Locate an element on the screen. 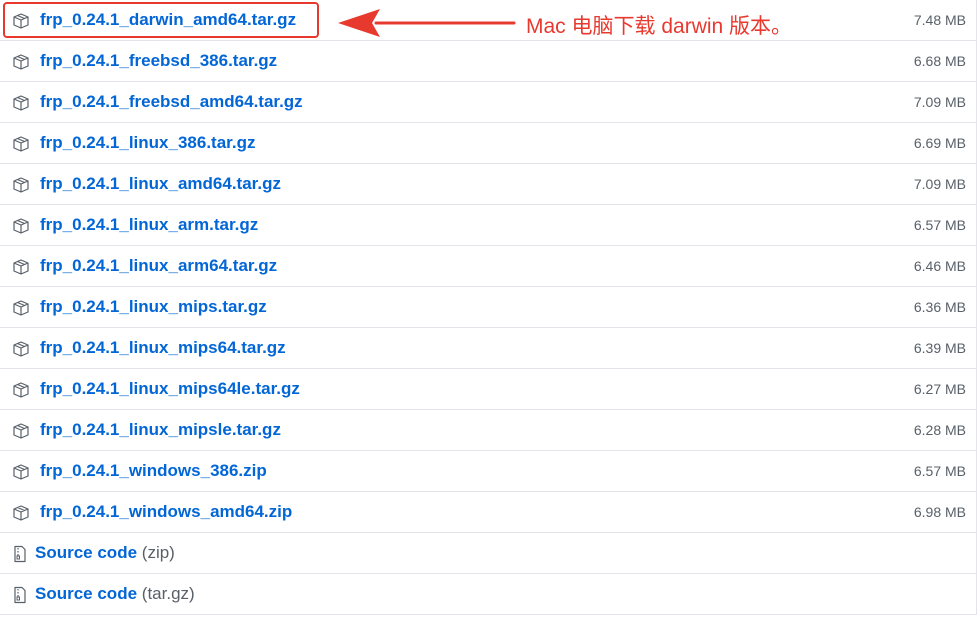  asset-row: frp_0.24.1_linux_mipsle.tar.gz 6.28 MB is located at coordinates (488, 430).